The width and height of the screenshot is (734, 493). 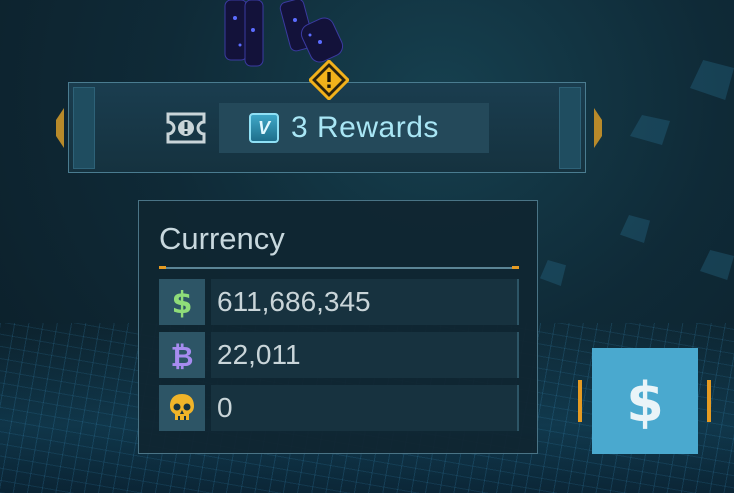 What do you see at coordinates (515, 267) in the screenshot?
I see `divider-tick-right` at bounding box center [515, 267].